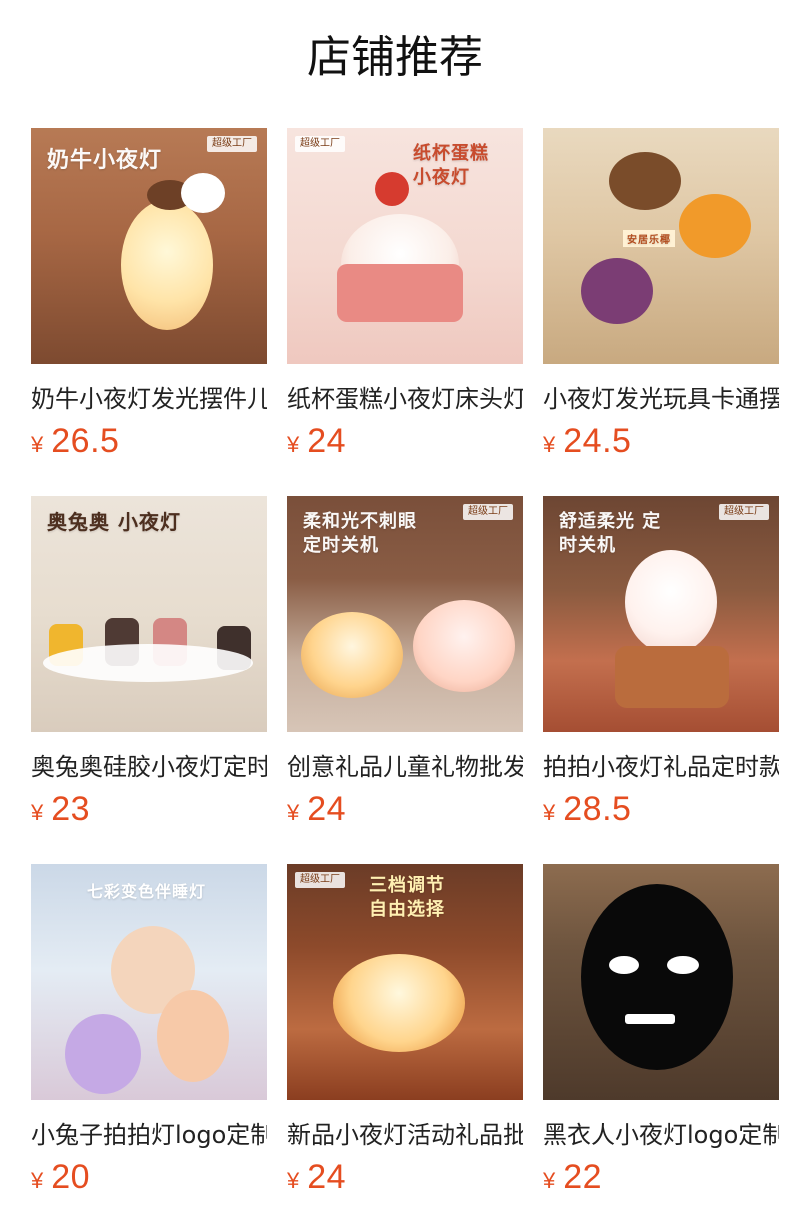 The width and height of the screenshot is (790, 1232). I want to click on product-image: 奶牛小夜灯 超级工厂, so click(149, 246).